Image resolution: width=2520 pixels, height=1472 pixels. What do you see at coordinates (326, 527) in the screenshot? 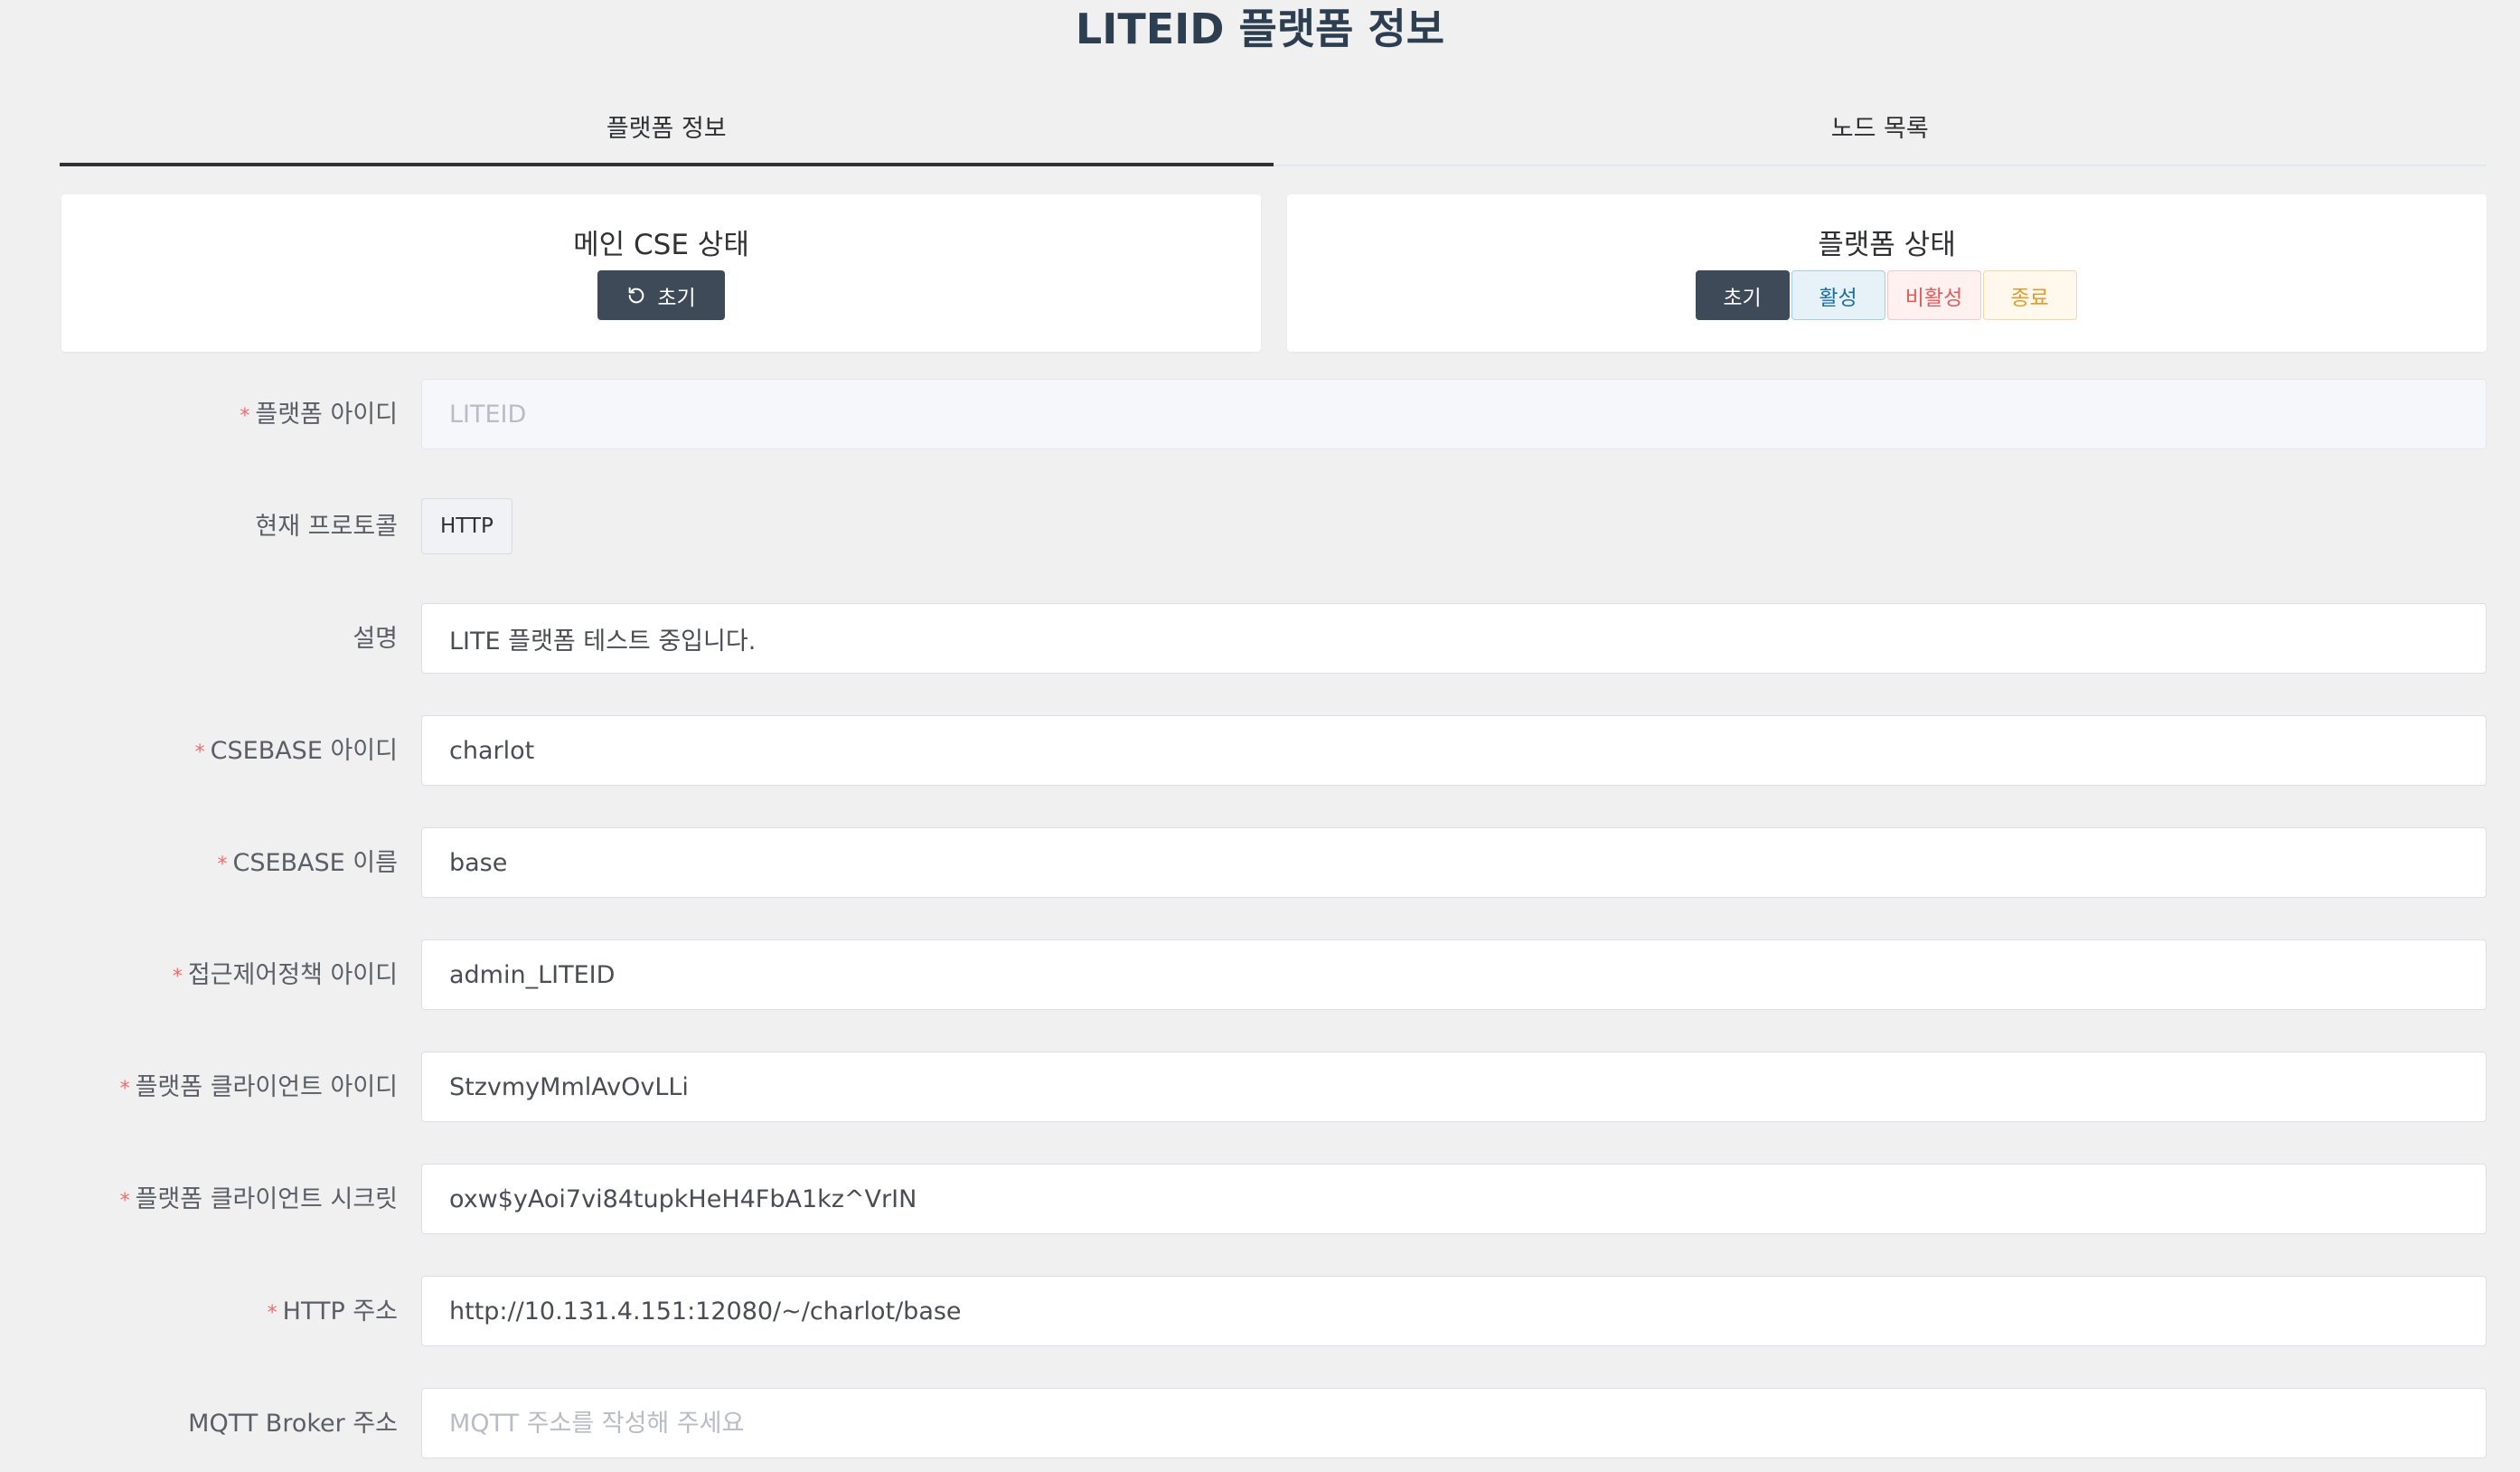
I see `protocol-label: 현재 프로토콜` at bounding box center [326, 527].